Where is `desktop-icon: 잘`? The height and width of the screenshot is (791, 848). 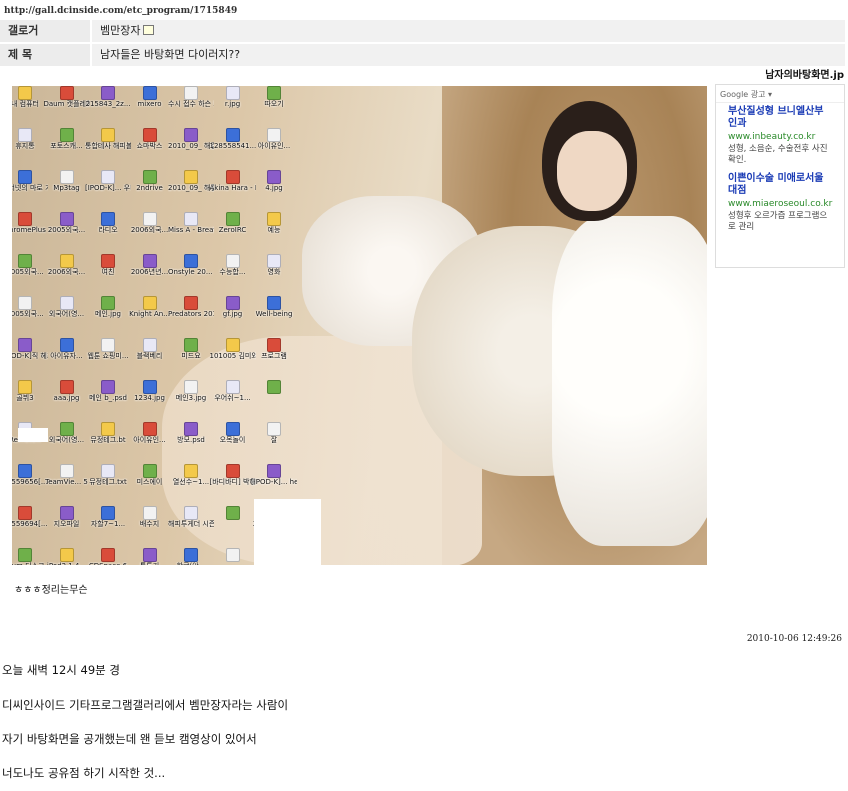 desktop-icon: 잘 is located at coordinates (274, 433).